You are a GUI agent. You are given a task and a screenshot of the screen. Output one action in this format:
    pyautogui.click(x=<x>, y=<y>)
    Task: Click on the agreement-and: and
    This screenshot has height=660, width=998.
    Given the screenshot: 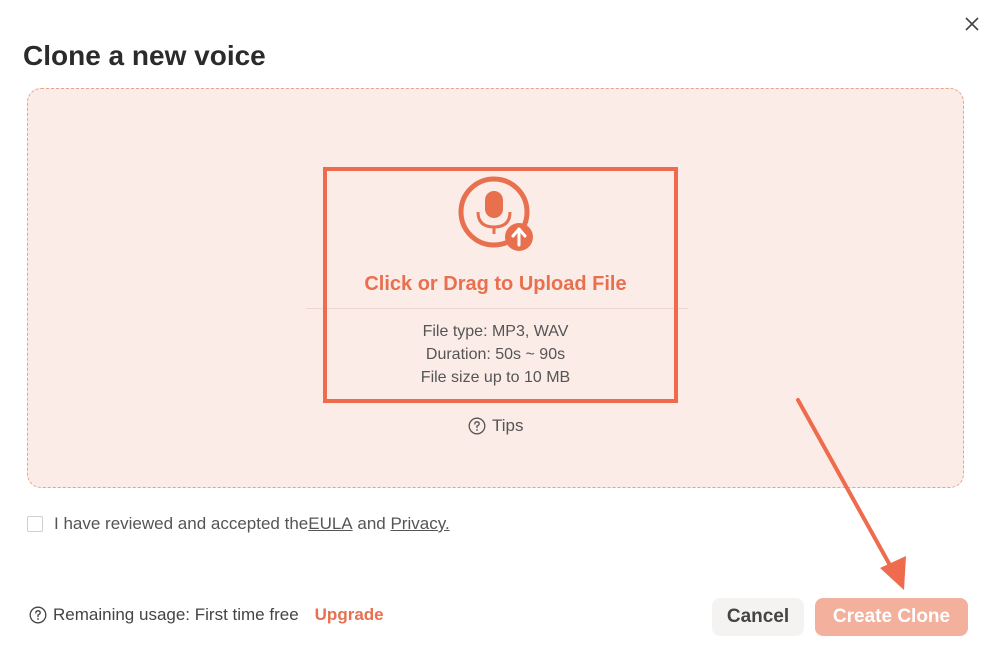 What is the action you would take?
    pyautogui.click(x=371, y=523)
    